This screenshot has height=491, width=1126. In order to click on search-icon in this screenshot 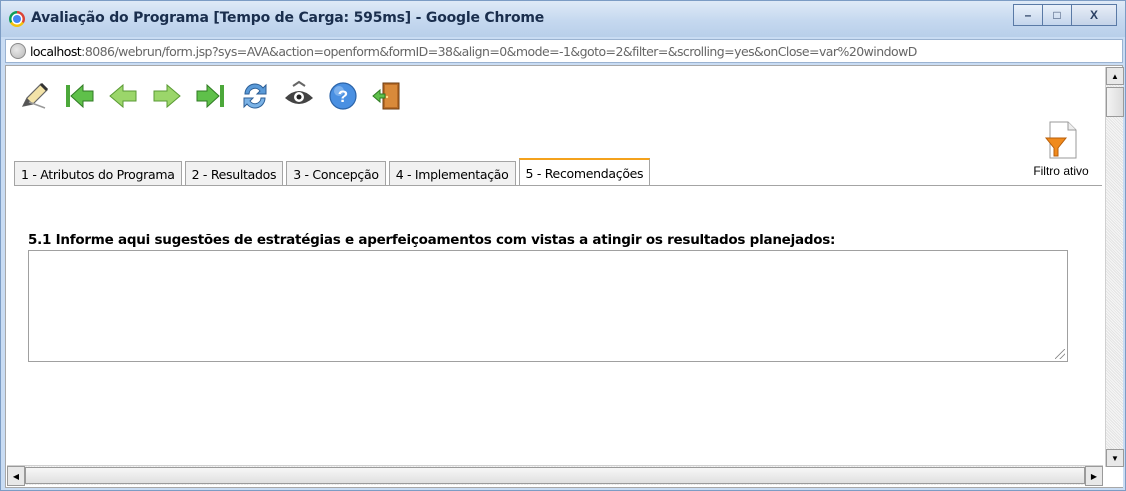, I will do `click(299, 96)`.